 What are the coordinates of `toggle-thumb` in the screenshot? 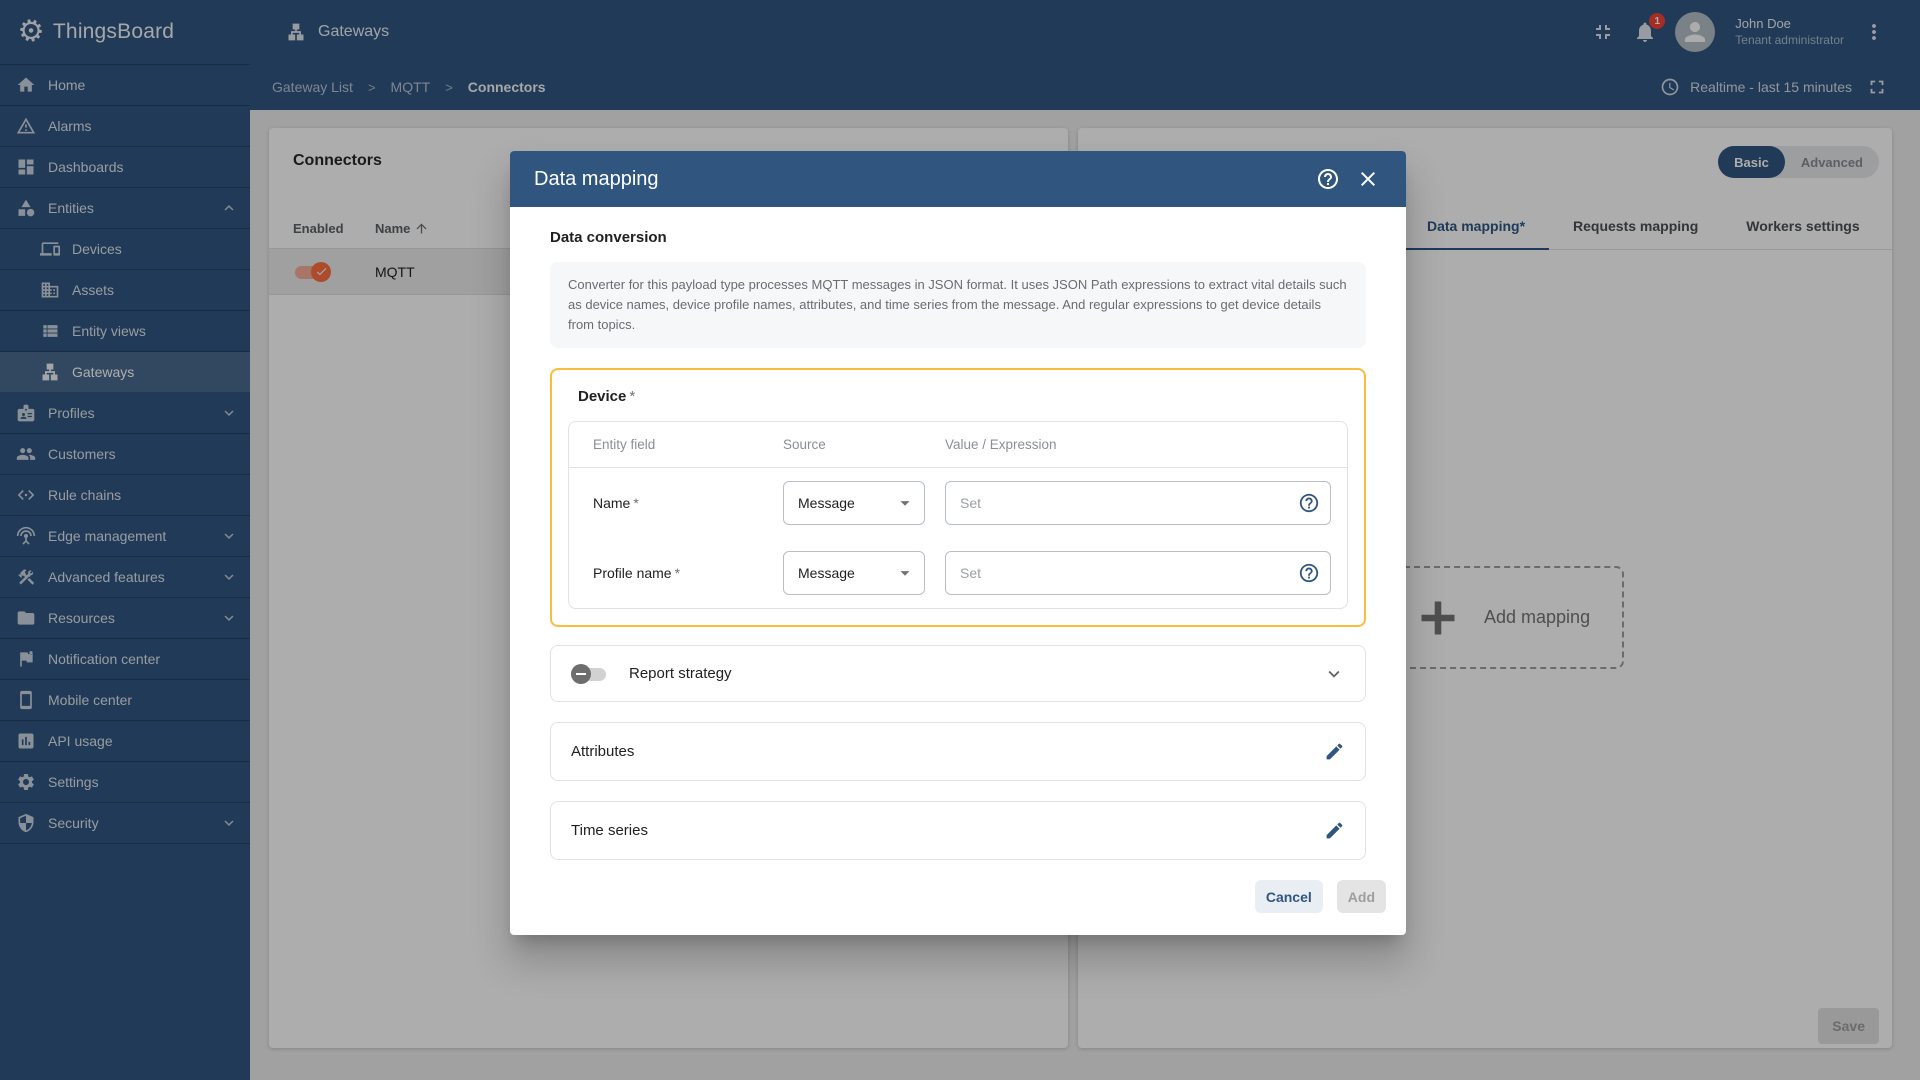 It's located at (581, 673).